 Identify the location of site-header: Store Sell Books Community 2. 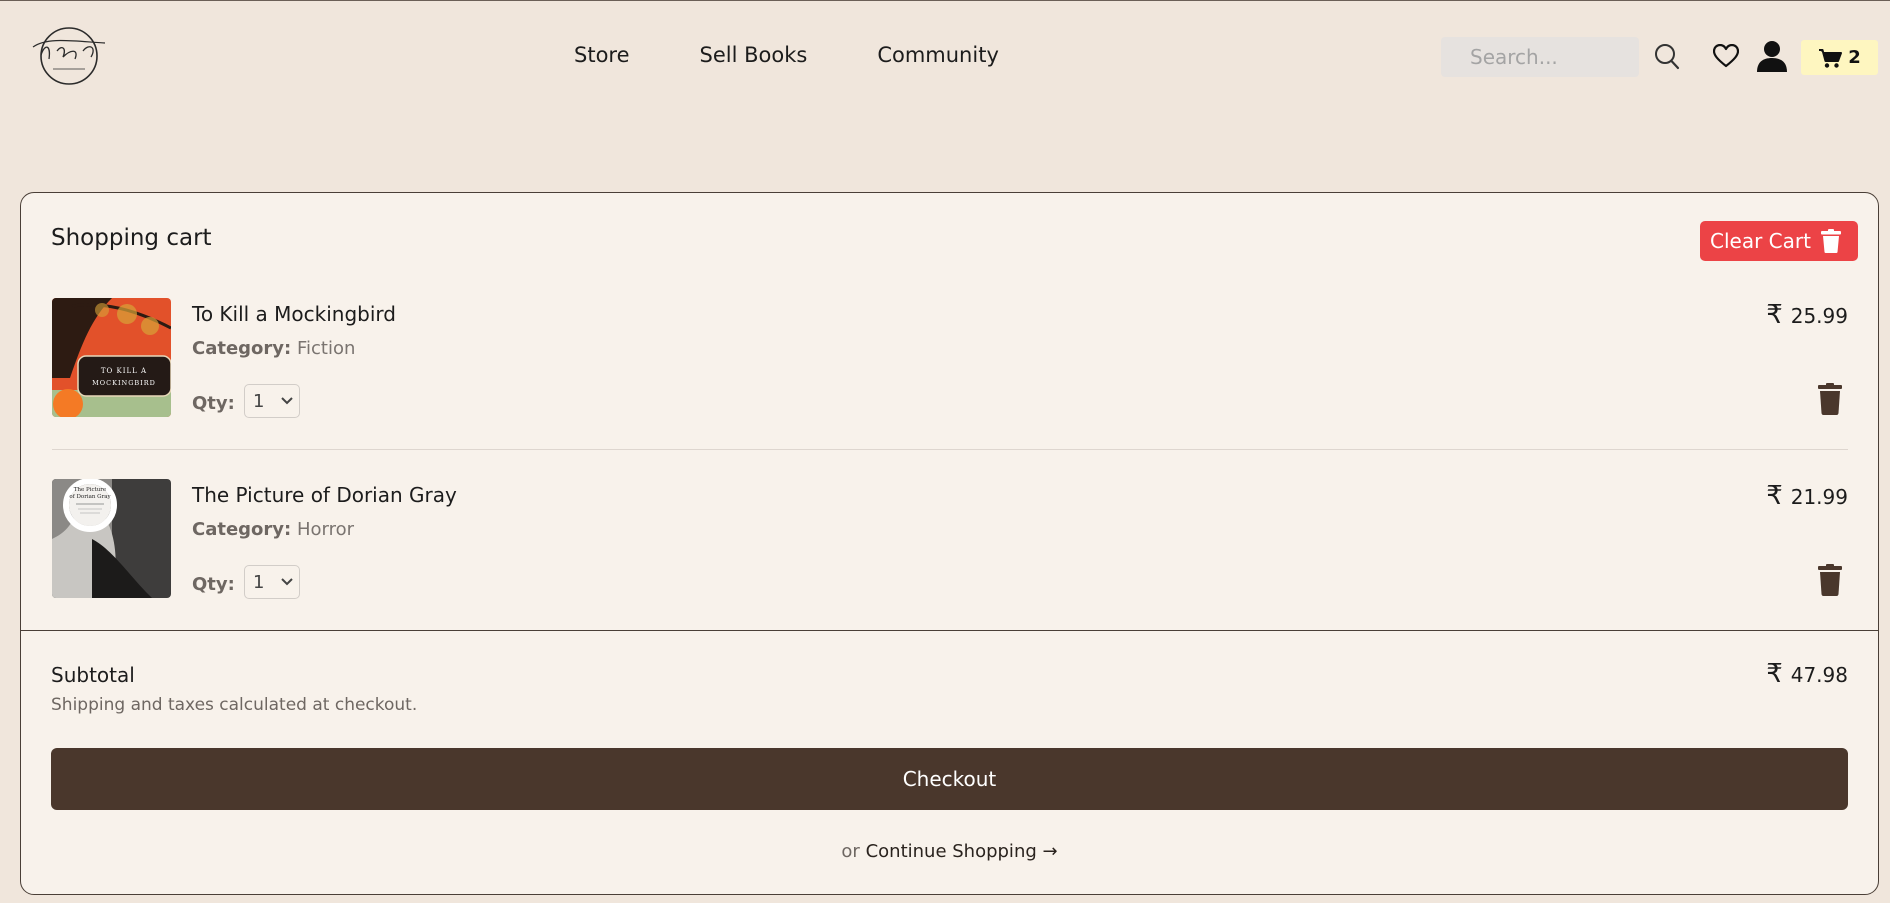
(945, 57).